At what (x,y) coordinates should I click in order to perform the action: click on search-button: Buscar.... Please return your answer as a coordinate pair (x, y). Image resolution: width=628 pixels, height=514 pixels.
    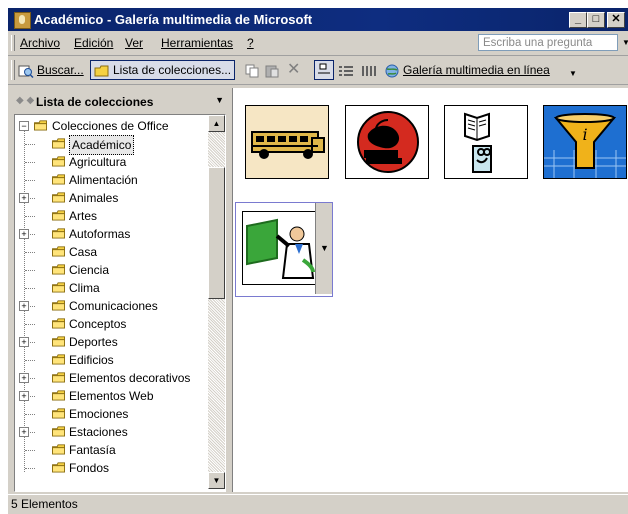
    Looking at the image, I should click on (51, 70).